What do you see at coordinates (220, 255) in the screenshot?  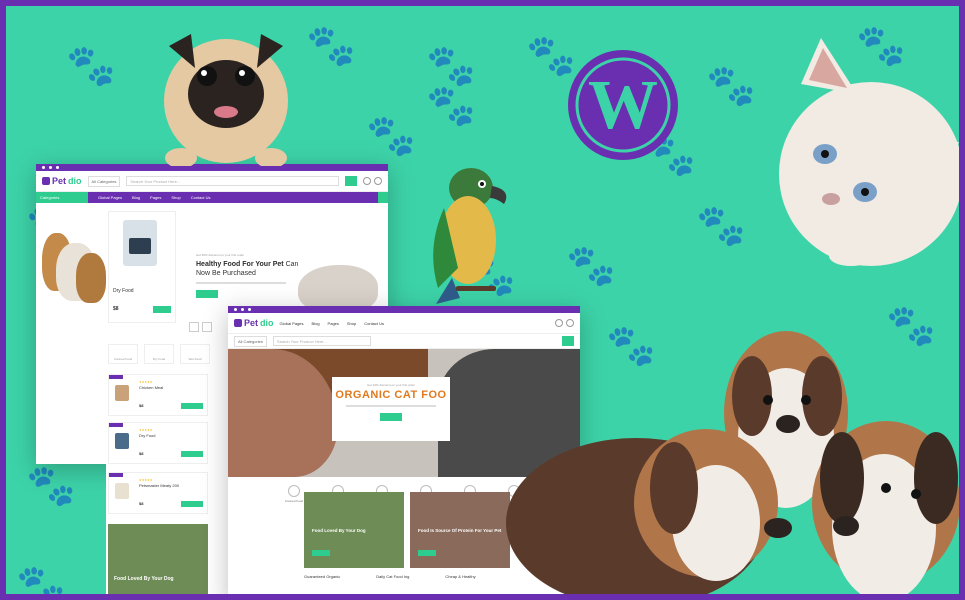 I see `hero-kicker: Get 50% discount on your first order` at bounding box center [220, 255].